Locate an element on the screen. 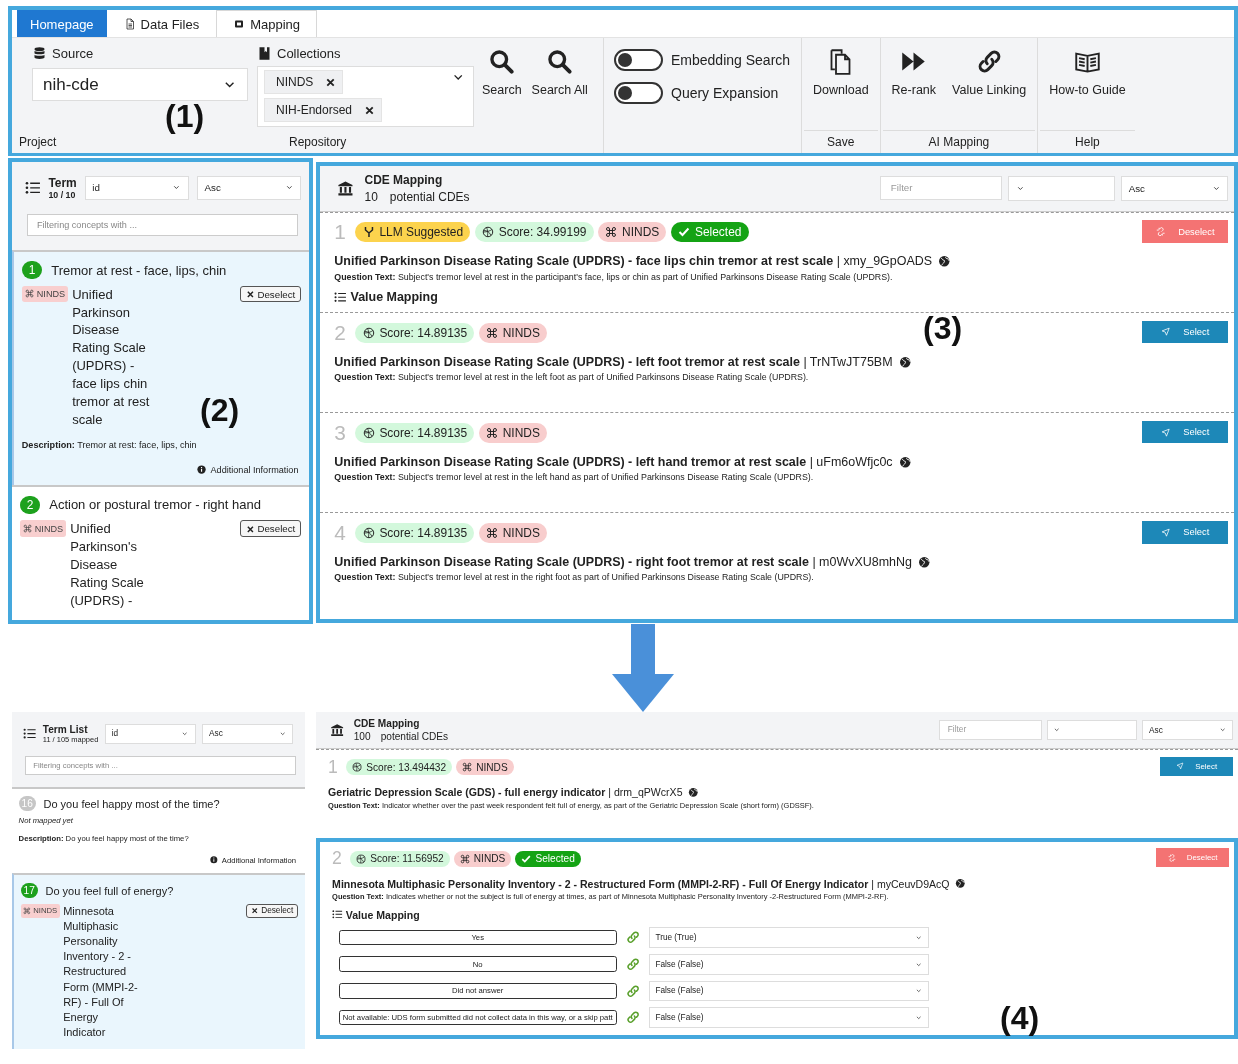 The height and width of the screenshot is (1064, 1238). group-label: Repository is located at coordinates (318, 142).